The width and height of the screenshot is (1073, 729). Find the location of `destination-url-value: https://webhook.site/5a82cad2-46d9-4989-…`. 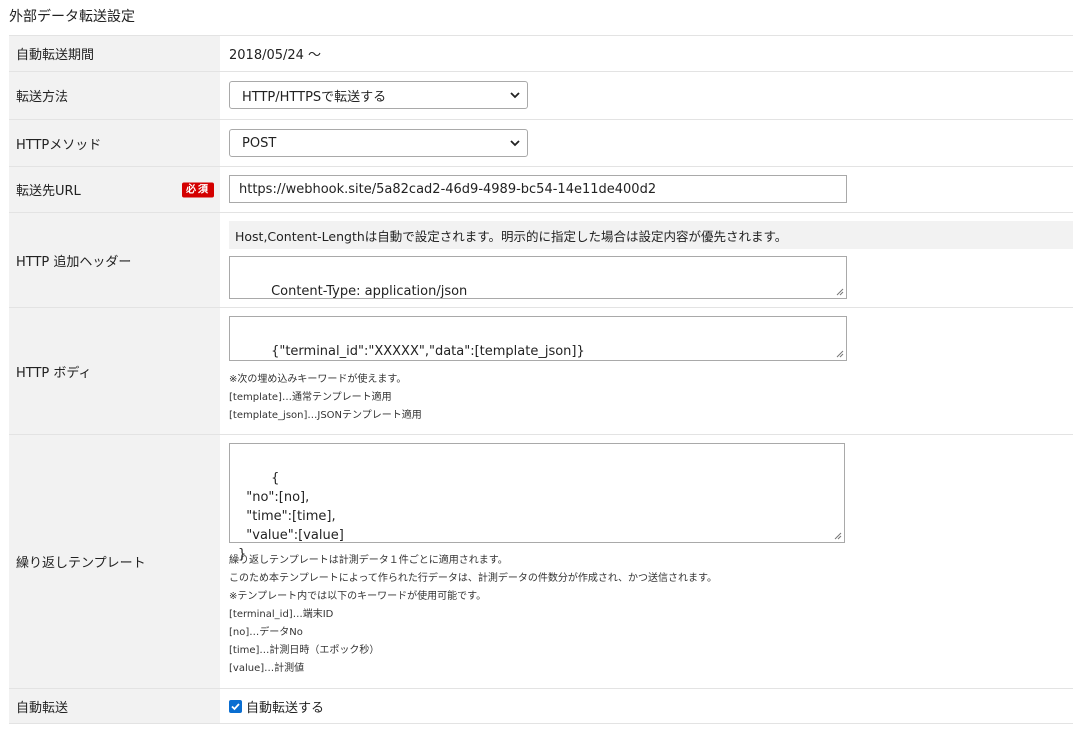

destination-url-value: https://webhook.site/5a82cad2-46d9-4989-… is located at coordinates (448, 189).